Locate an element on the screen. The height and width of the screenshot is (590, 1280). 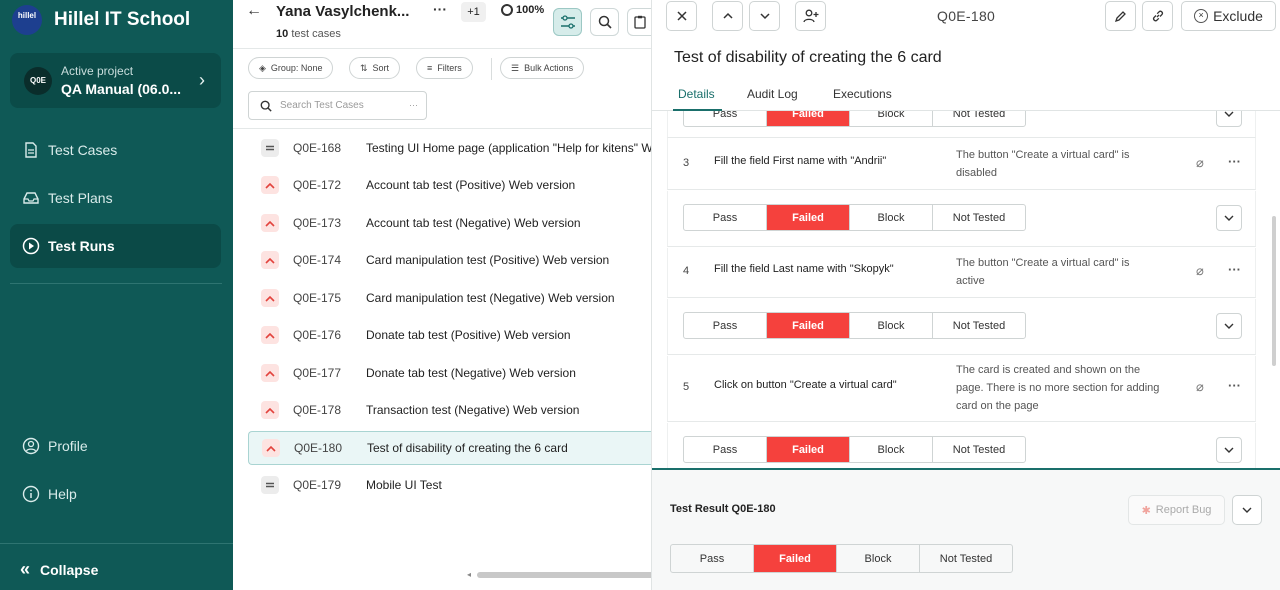
double-chevron-left-icon: « is located at coordinates (25, 569).